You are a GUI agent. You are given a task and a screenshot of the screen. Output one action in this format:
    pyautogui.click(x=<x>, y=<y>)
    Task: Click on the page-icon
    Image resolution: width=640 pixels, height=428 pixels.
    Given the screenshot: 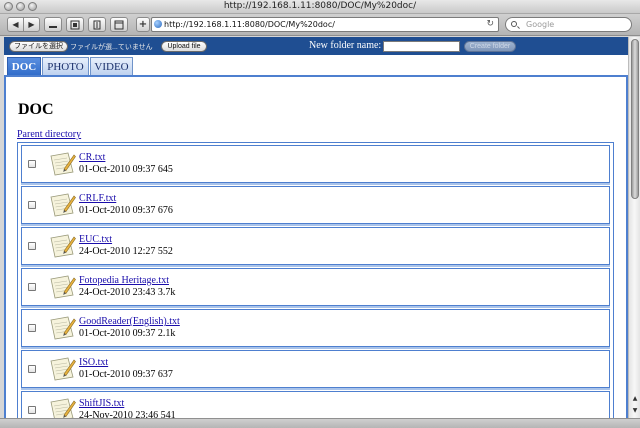 What is the action you would take?
    pyautogui.click(x=97, y=24)
    